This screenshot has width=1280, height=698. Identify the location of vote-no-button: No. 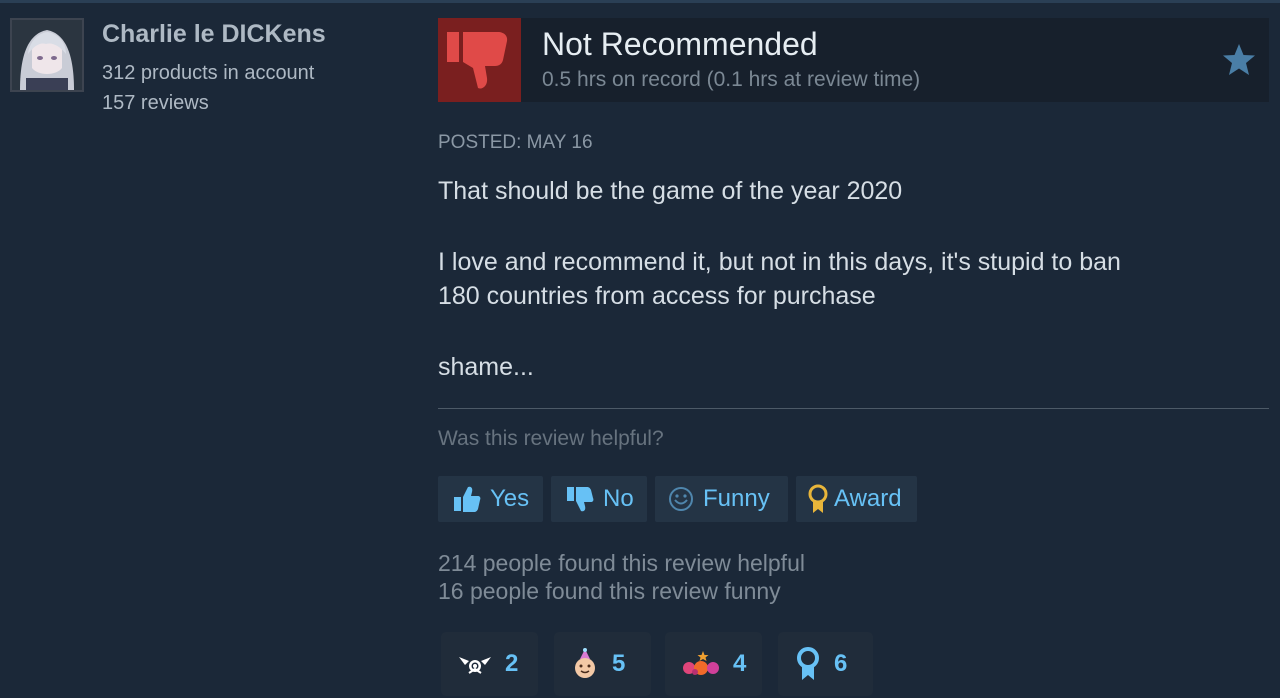
(599, 499).